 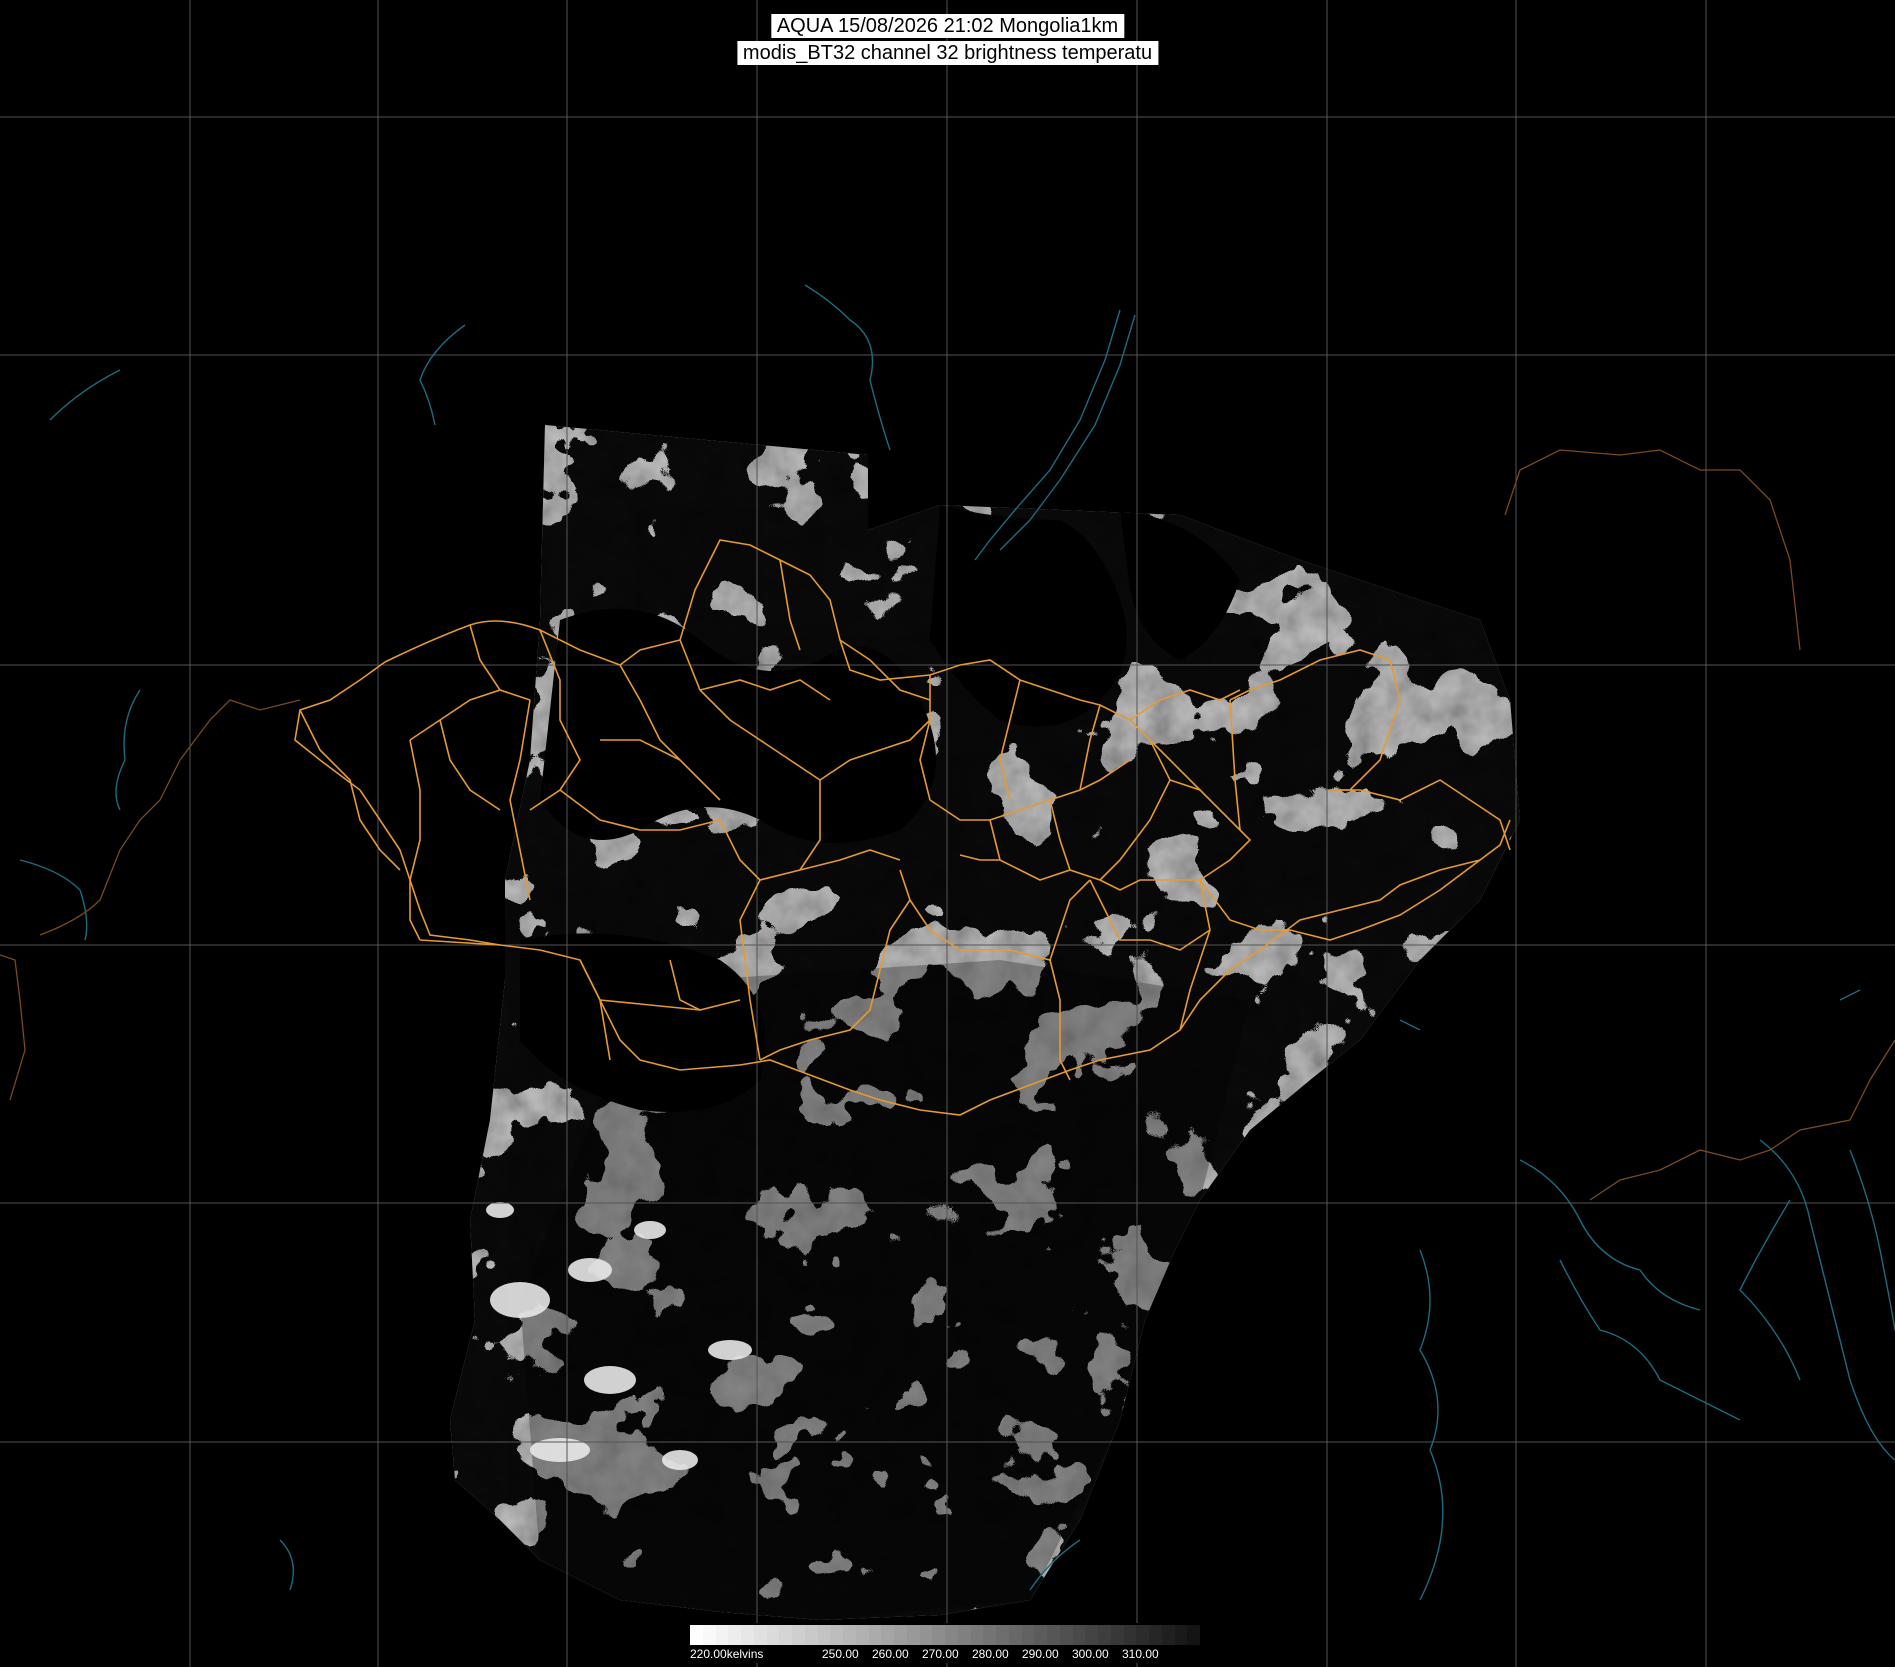 What do you see at coordinates (890, 1654) in the screenshot?
I see `legend-tick-label: 260.00` at bounding box center [890, 1654].